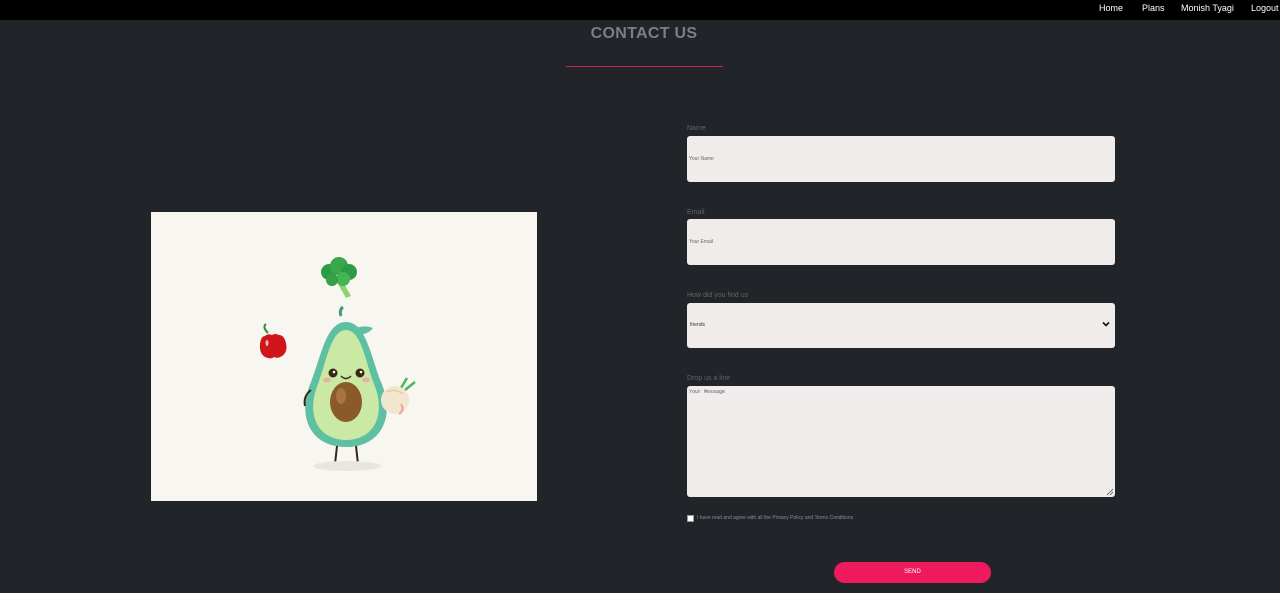  I want to click on chevron-down-icon, so click(1106, 324).